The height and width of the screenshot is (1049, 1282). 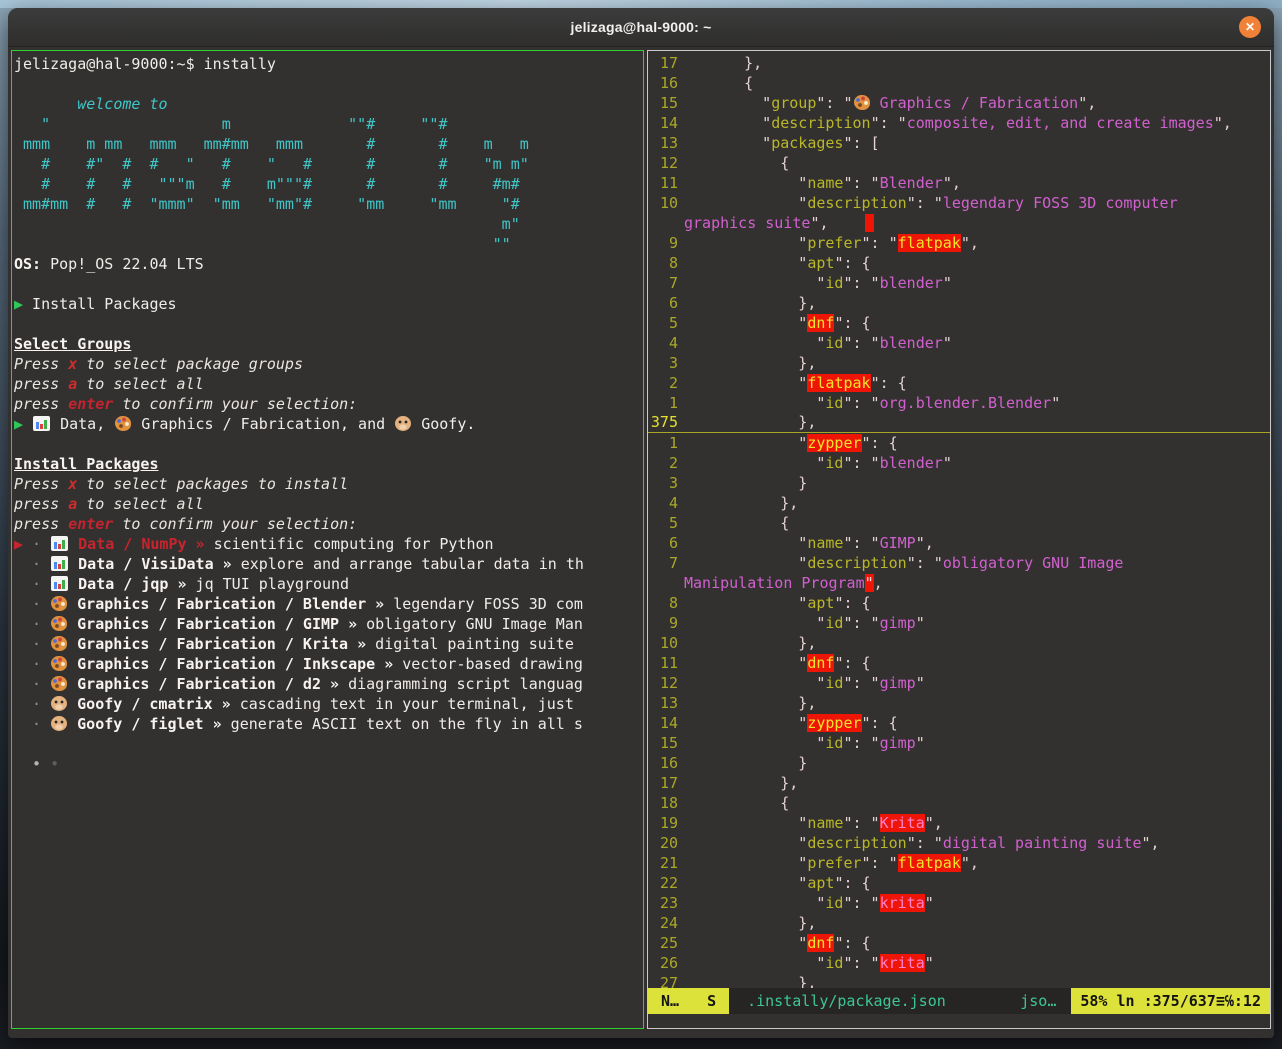 What do you see at coordinates (100, 304) in the screenshot?
I see `text-token: Install Packages` at bounding box center [100, 304].